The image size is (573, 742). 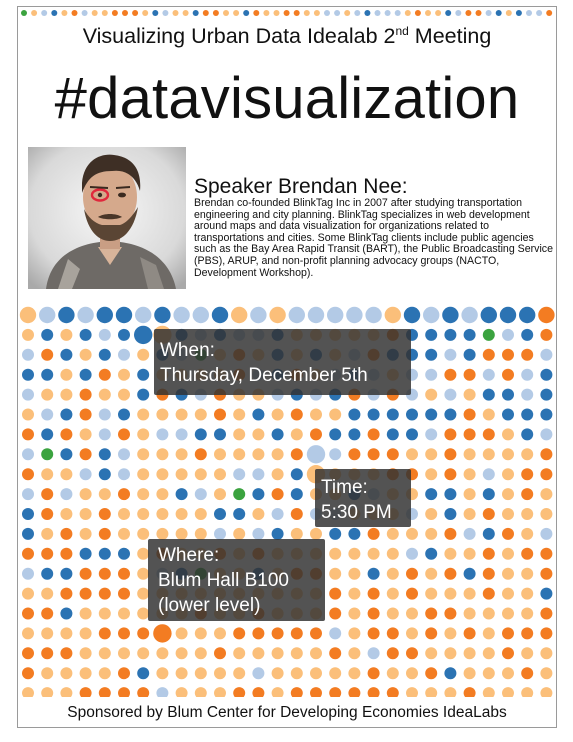 I want to click on where-line-1: Blum Hall B100, so click(x=223, y=580).